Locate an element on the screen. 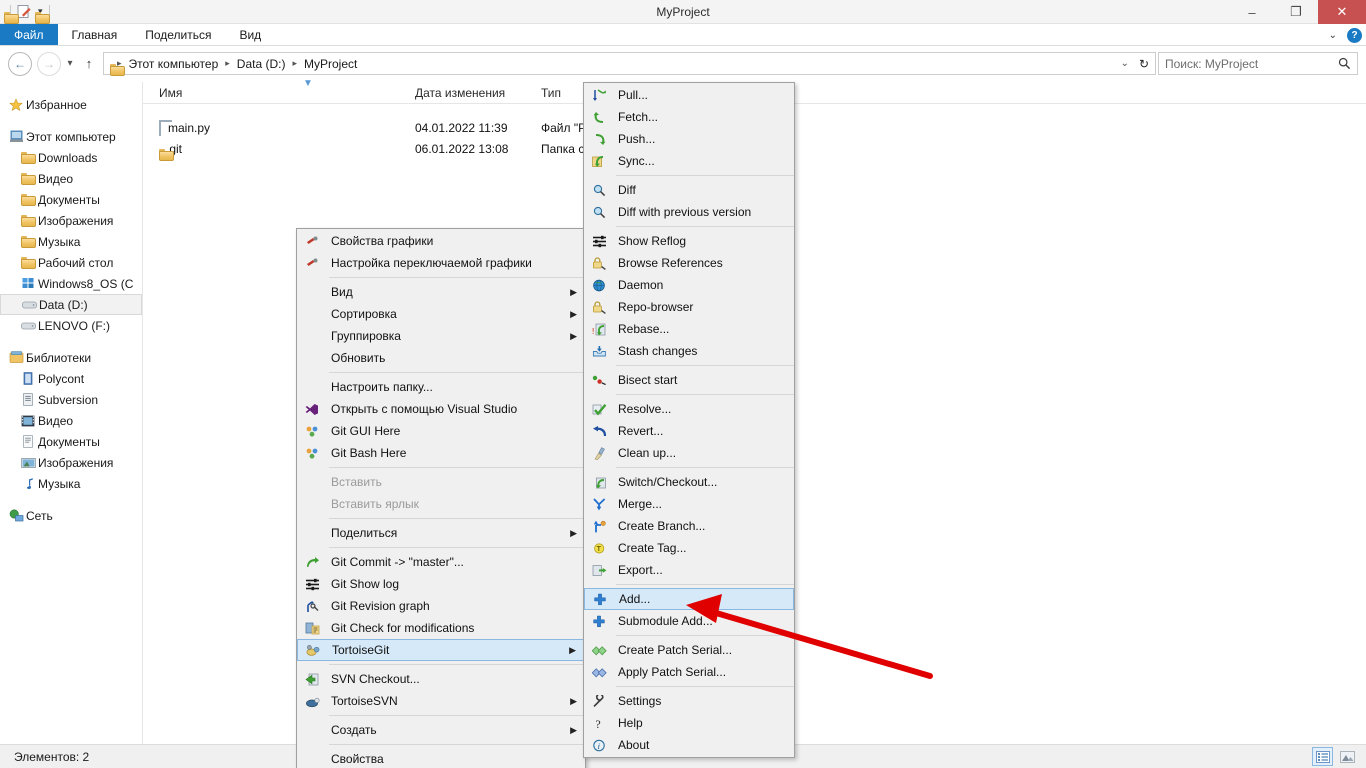  sidebar-item-pictures-library: Изображения is located at coordinates (71, 462).